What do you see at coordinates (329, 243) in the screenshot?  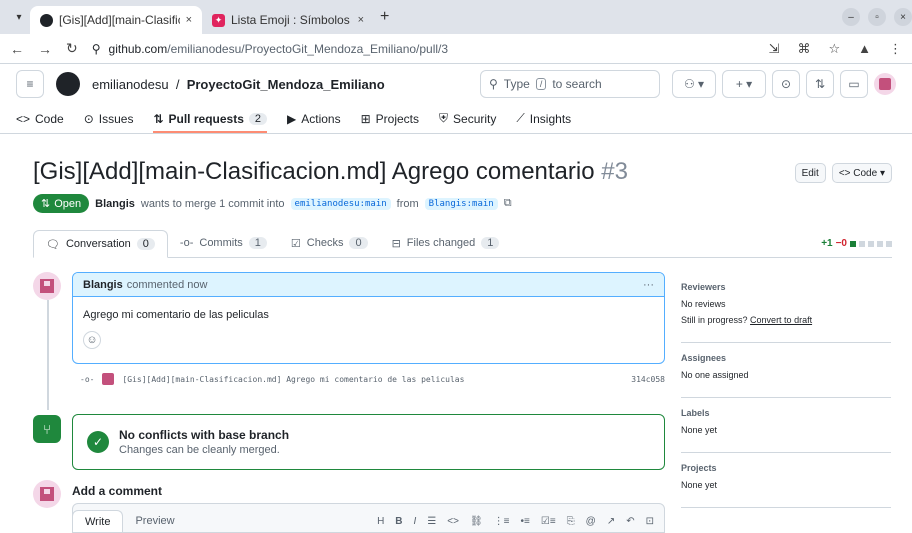 I see `tab-checks: ☑ Checks 0` at bounding box center [329, 243].